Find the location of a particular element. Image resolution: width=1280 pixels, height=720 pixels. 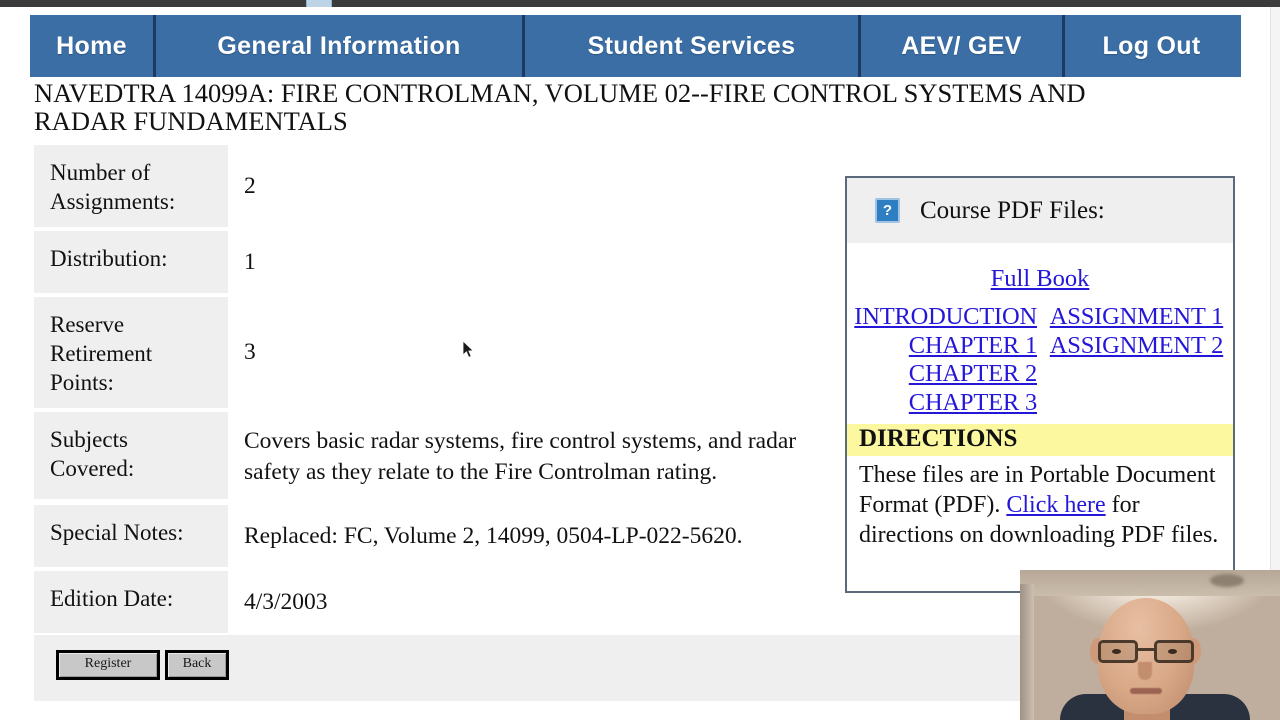

link-chapter-2: CHAPTER 2 is located at coordinates (942, 374).